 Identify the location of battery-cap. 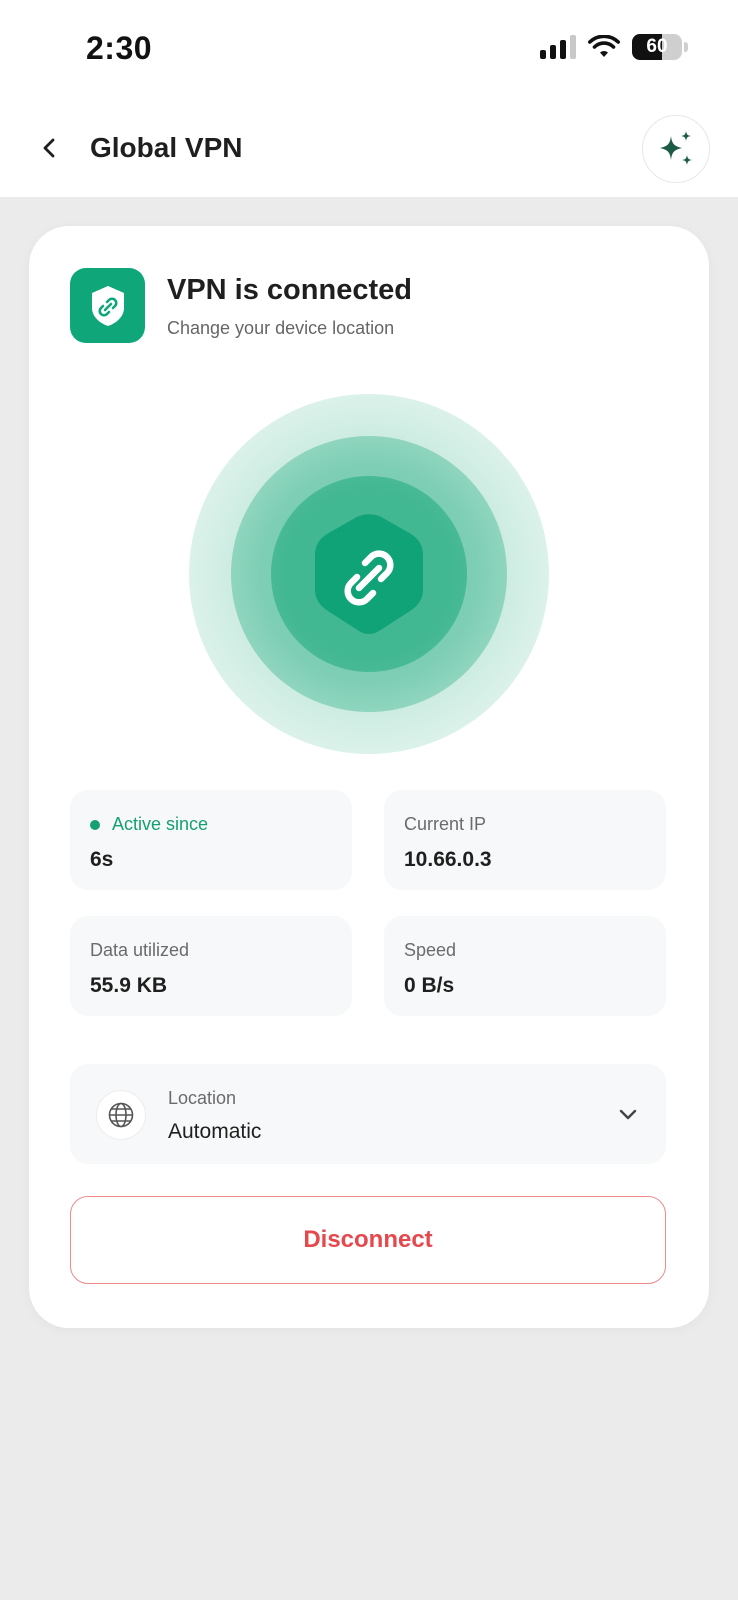
(686, 47).